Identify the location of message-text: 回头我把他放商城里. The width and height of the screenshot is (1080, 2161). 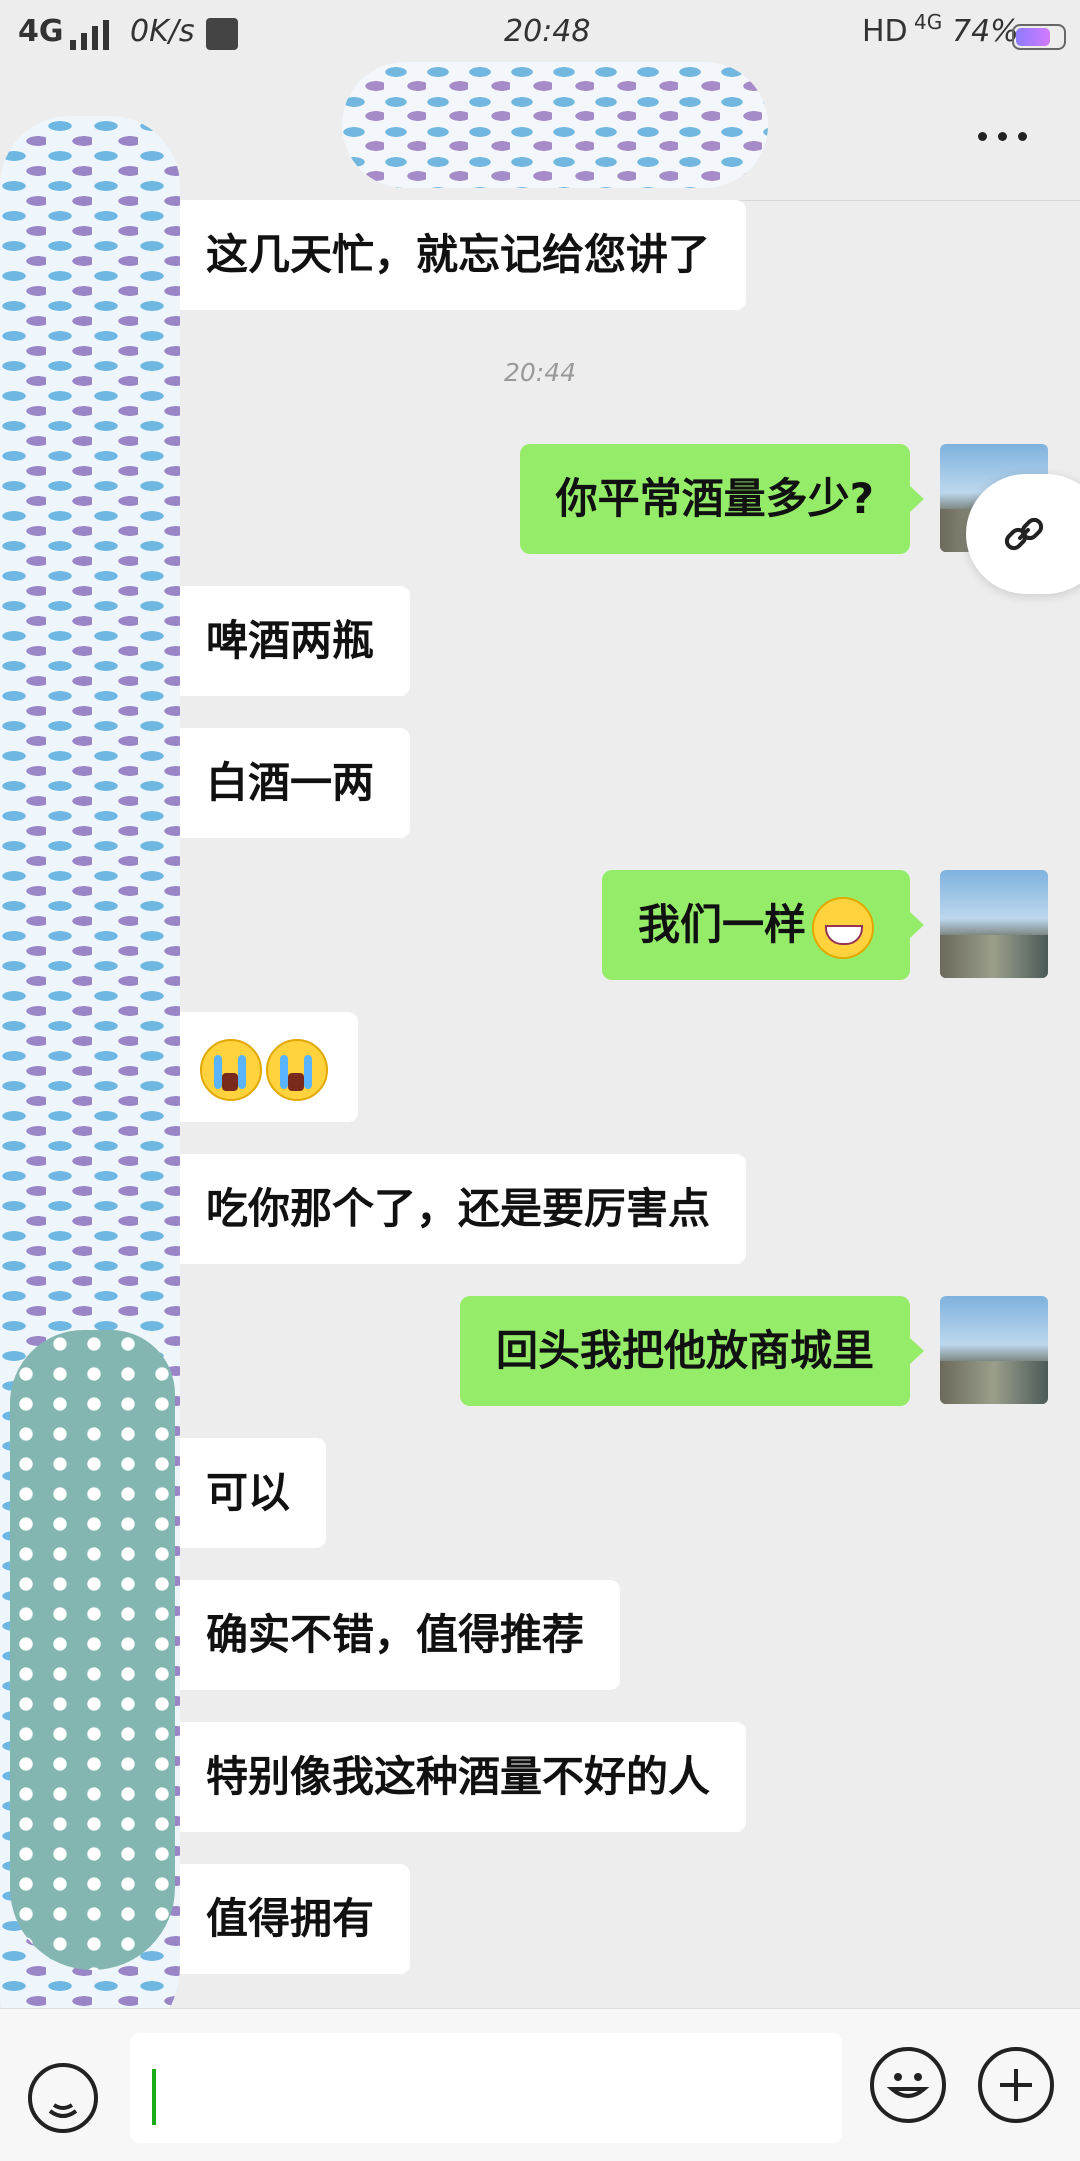
(684, 1350).